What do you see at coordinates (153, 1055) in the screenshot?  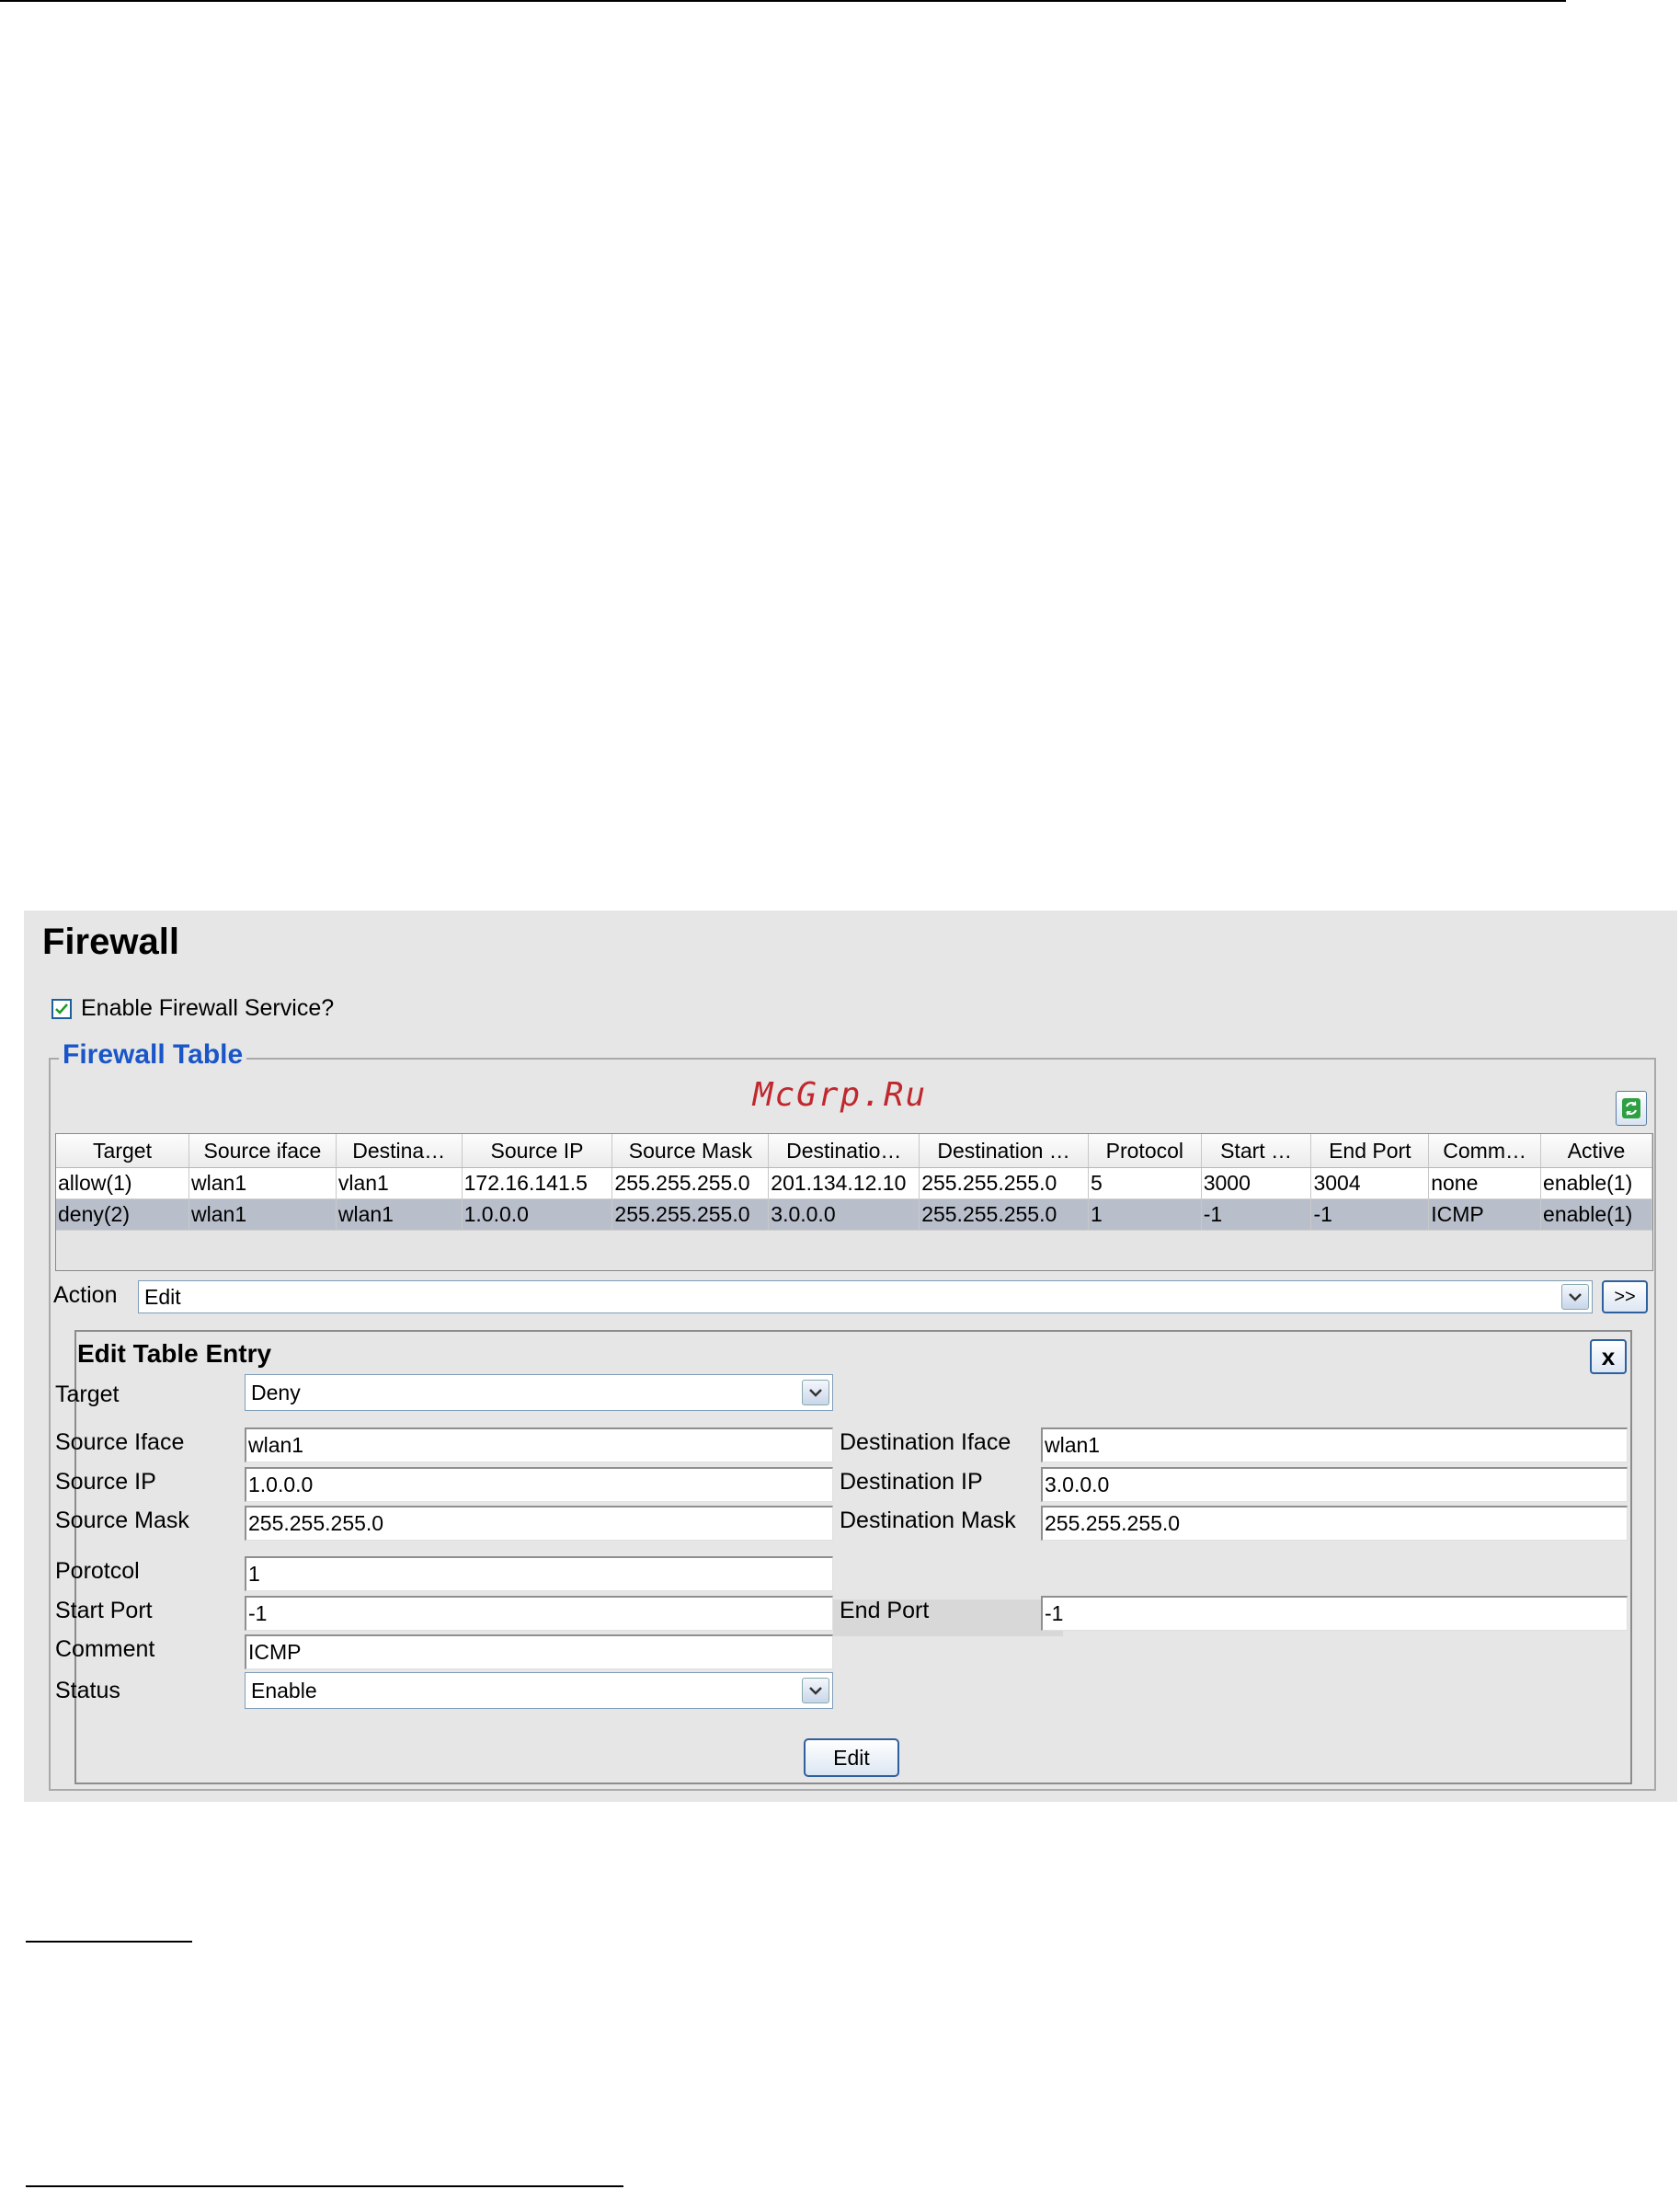 I see `firewall-table-legend: Firewall Table` at bounding box center [153, 1055].